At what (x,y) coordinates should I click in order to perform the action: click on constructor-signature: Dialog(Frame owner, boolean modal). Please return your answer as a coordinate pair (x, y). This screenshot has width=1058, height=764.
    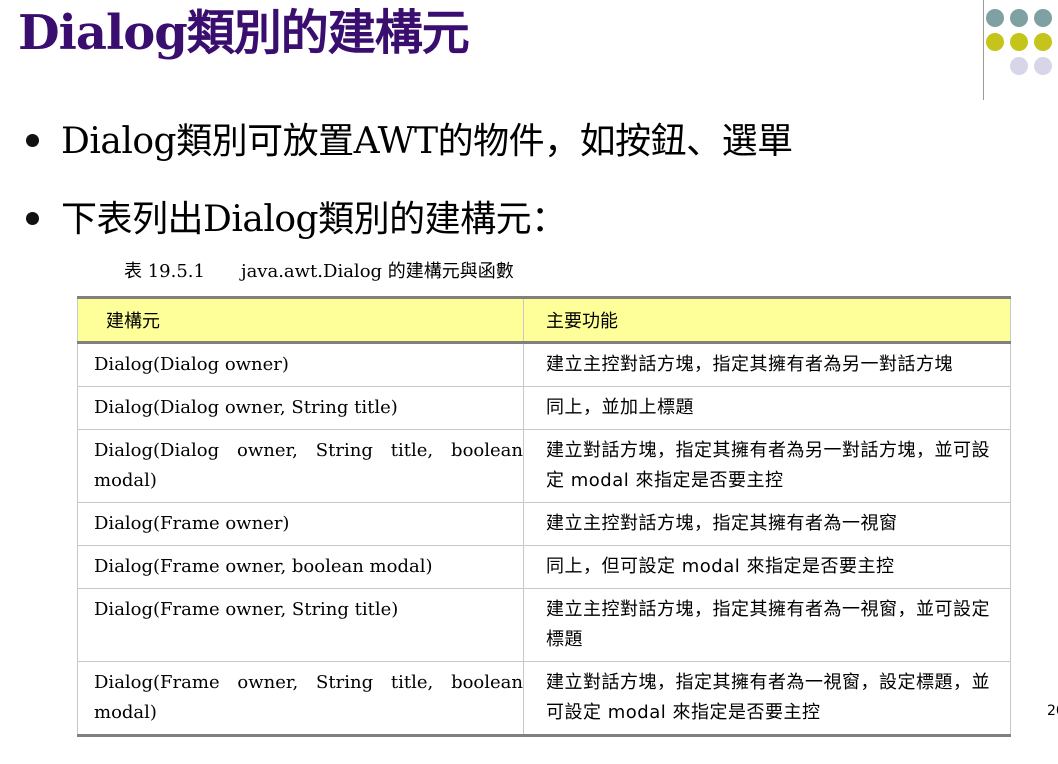
    Looking at the image, I should click on (300, 567).